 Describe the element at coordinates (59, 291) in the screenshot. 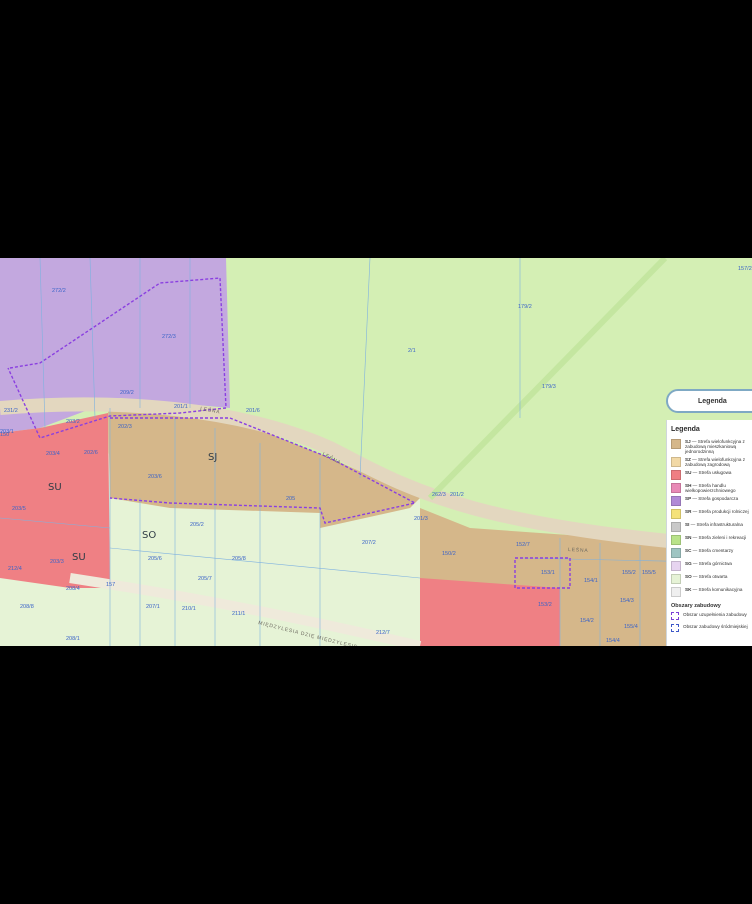

I see `parcel-number: 272/2` at that location.